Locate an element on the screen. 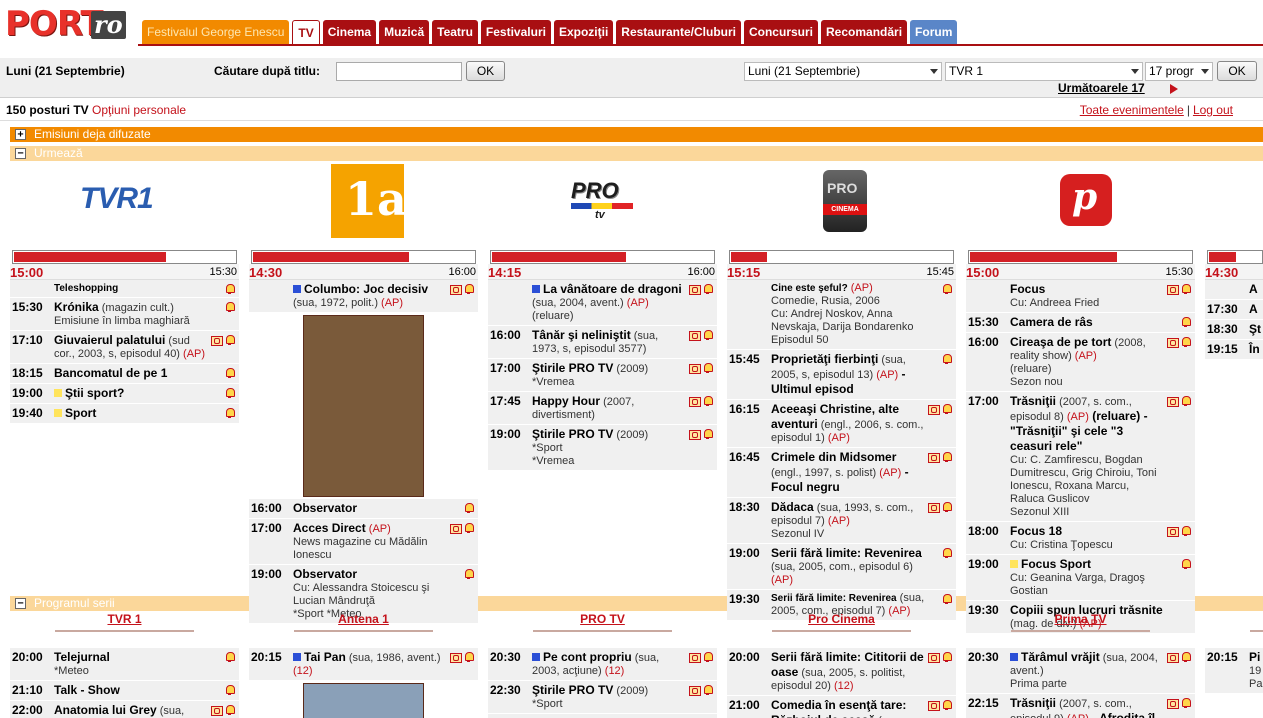 The image size is (1263, 718). program-row: 20:15 Tai Pan (sua, 1986, avent.) (12) is located at coordinates (363, 664).